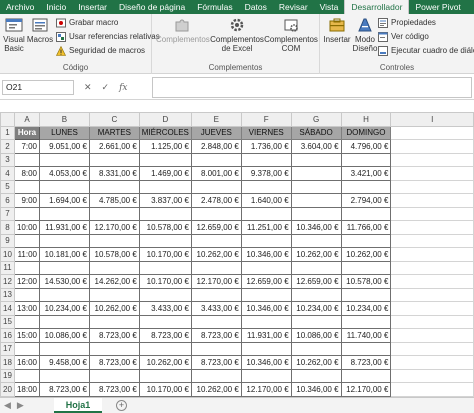 This screenshot has height=413, width=474. I want to click on value-cell: 1.469,00 €, so click(165, 173).